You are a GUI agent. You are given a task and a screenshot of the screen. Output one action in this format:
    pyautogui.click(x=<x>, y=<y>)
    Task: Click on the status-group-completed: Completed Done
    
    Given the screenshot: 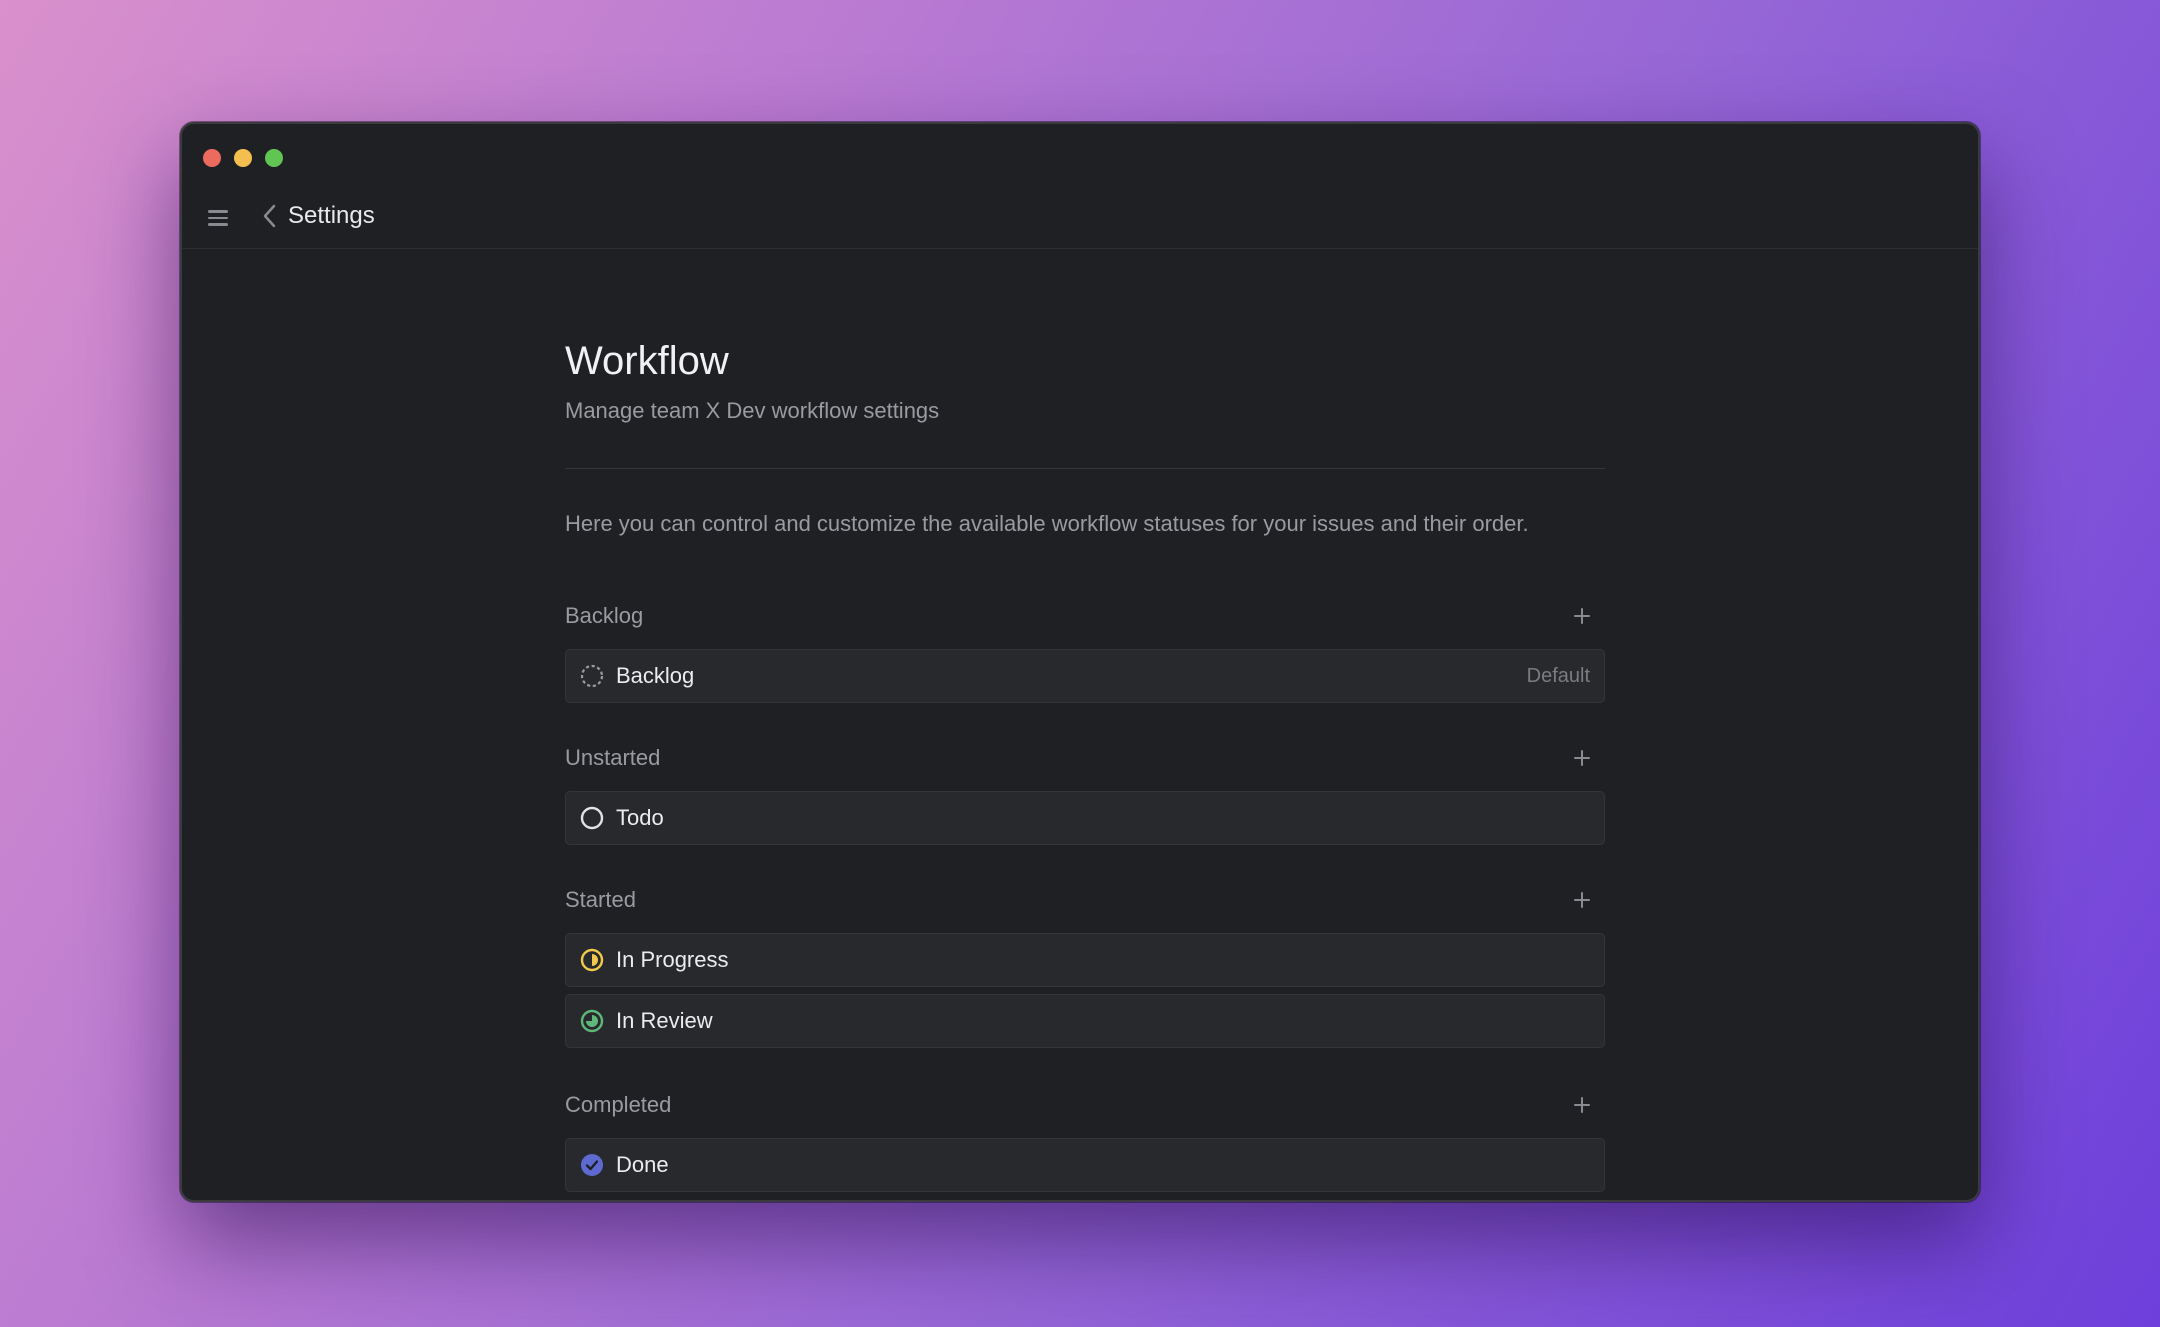 What is the action you would take?
    pyautogui.click(x=1085, y=1140)
    